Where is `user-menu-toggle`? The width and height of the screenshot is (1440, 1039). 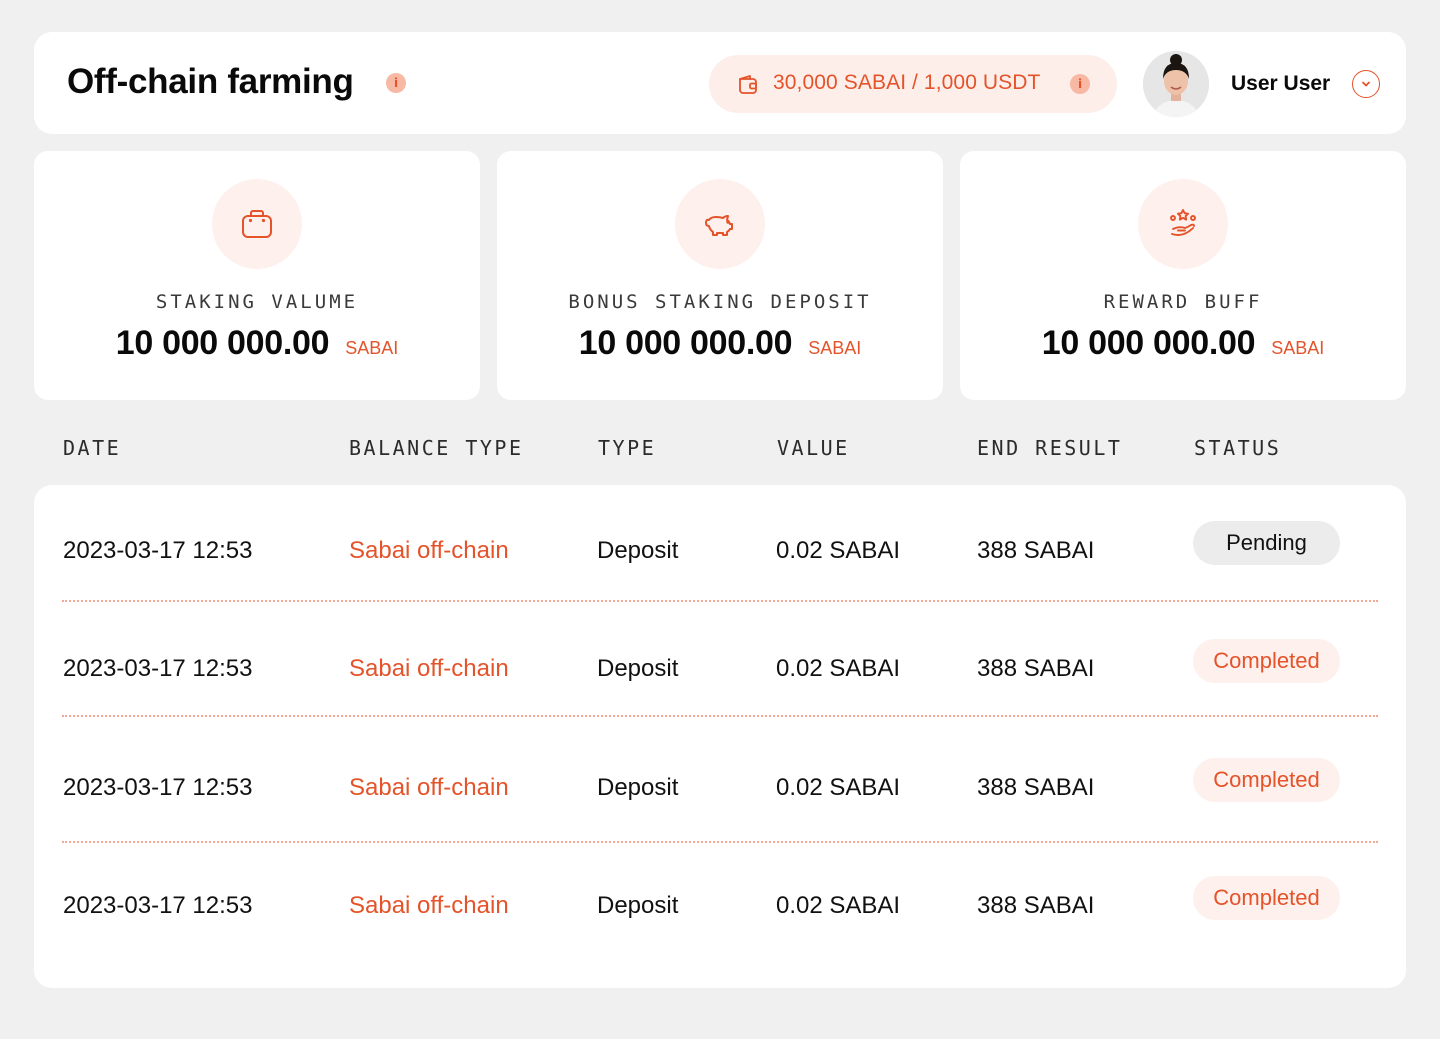 user-menu-toggle is located at coordinates (1366, 84).